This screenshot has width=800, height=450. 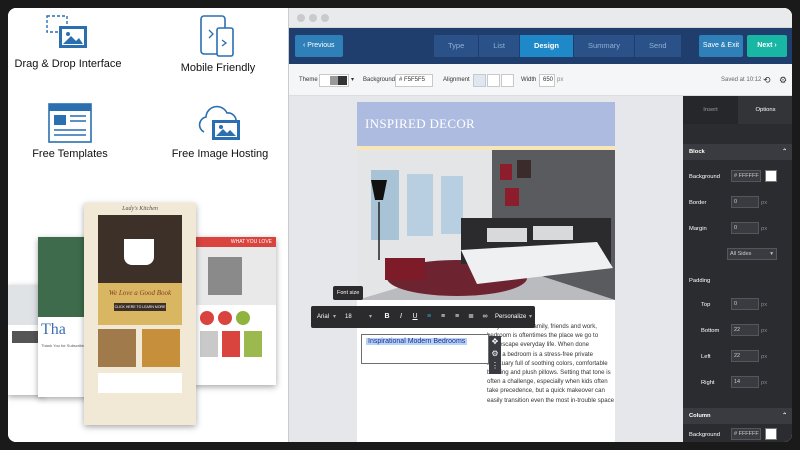 I want to click on theme-swatch-select, so click(x=334, y=80).